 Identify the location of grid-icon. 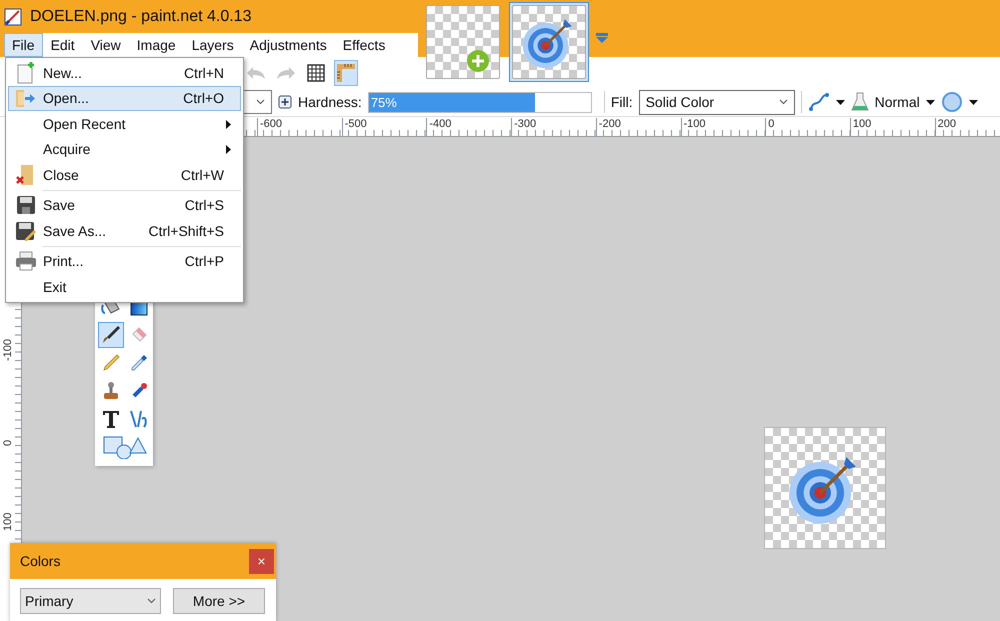
(316, 73).